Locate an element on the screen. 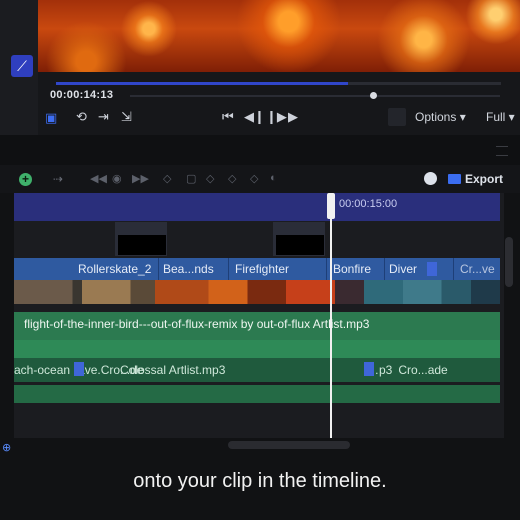  export-frame-icon: ⇥ is located at coordinates (103, 117).